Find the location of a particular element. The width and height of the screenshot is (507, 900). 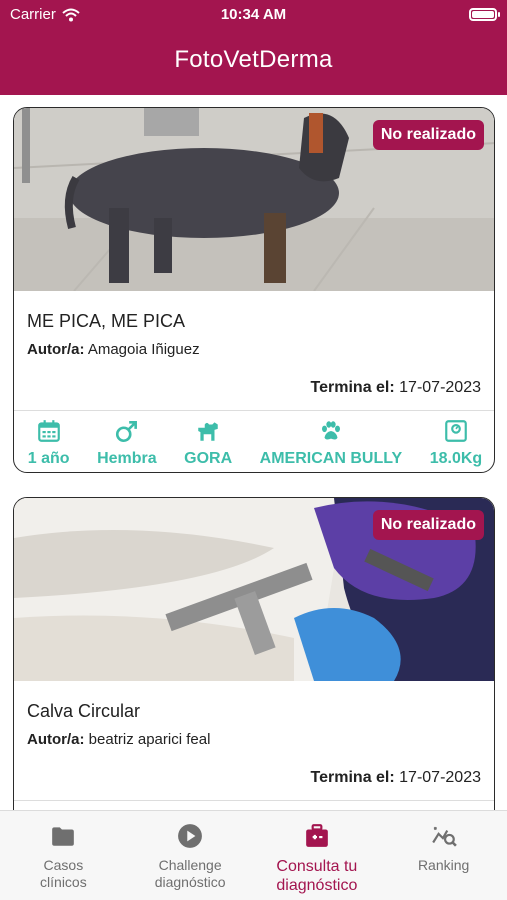

app-header: Carrier 10:34 AM FotoVetDerma is located at coordinates (253, 47).